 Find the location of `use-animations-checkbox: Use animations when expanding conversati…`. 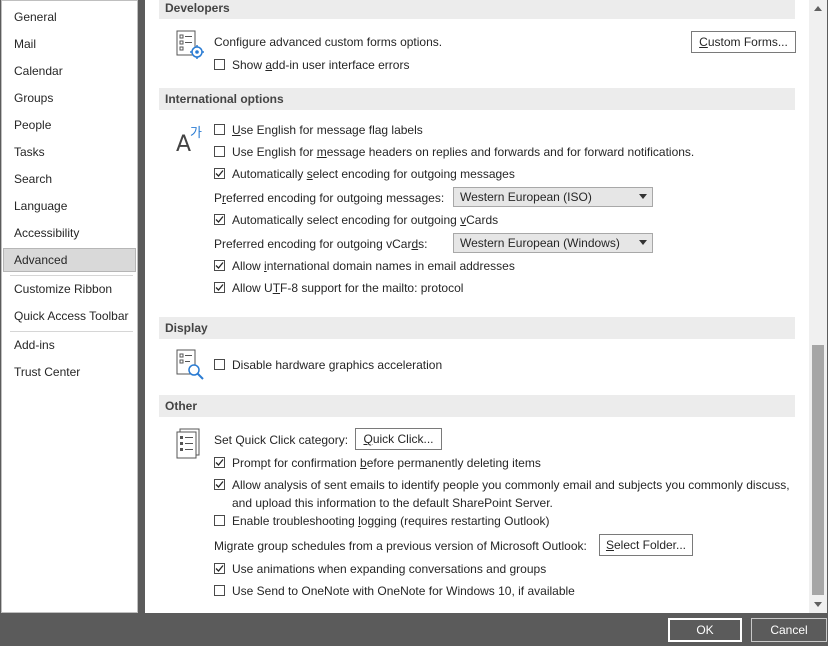

use-animations-checkbox: Use animations when expanding conversati… is located at coordinates (380, 569).